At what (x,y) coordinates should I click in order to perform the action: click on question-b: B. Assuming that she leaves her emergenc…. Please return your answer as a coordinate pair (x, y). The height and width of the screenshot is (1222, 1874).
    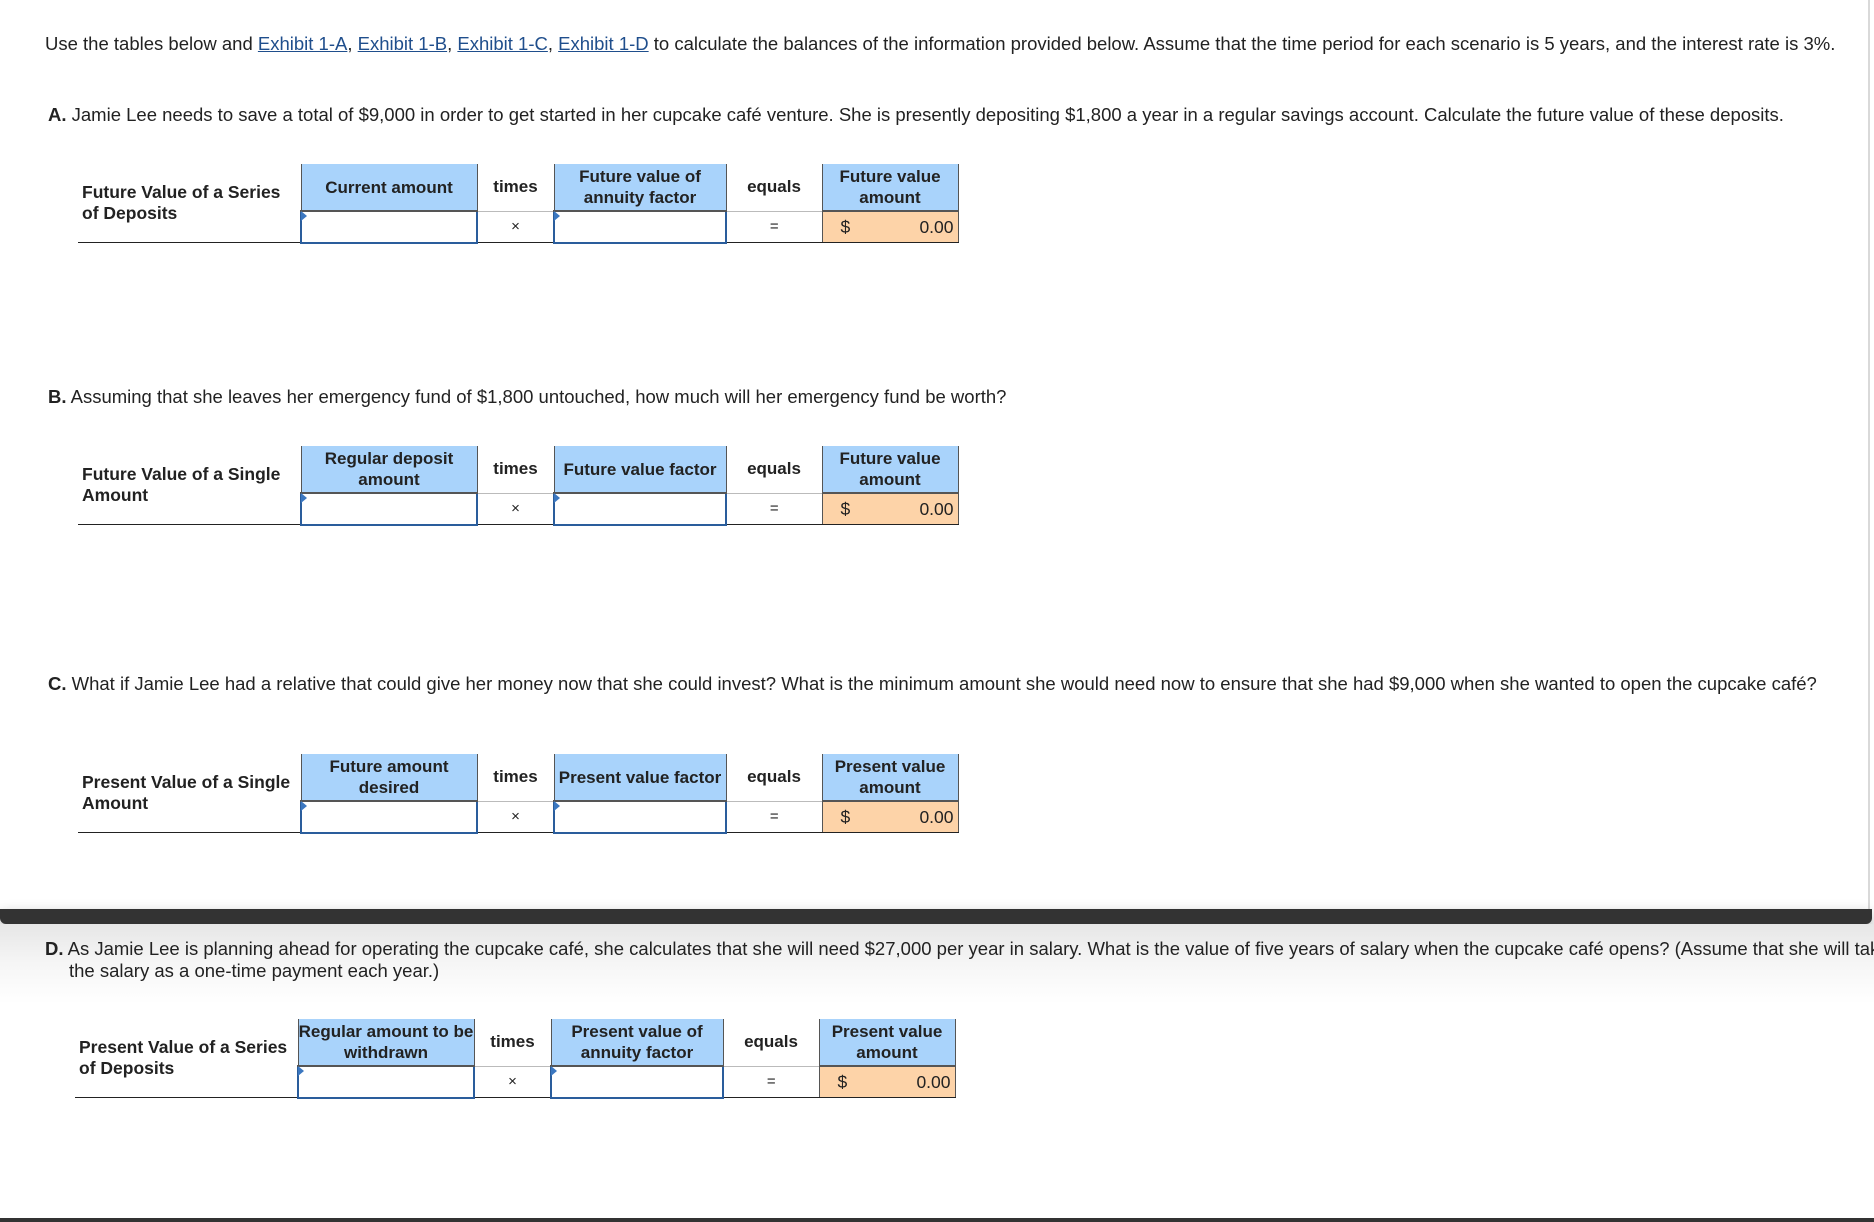
    Looking at the image, I should click on (527, 396).